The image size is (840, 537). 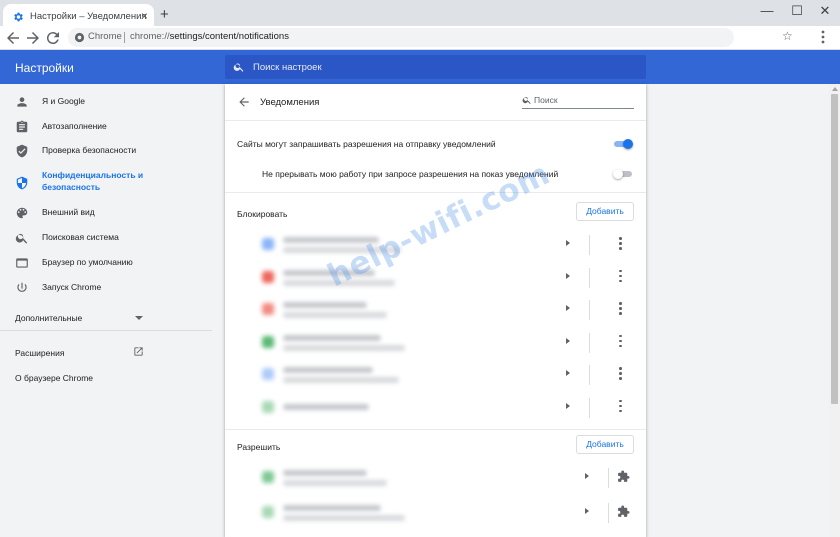 I want to click on open-in-new-icon, so click(x=138, y=351).